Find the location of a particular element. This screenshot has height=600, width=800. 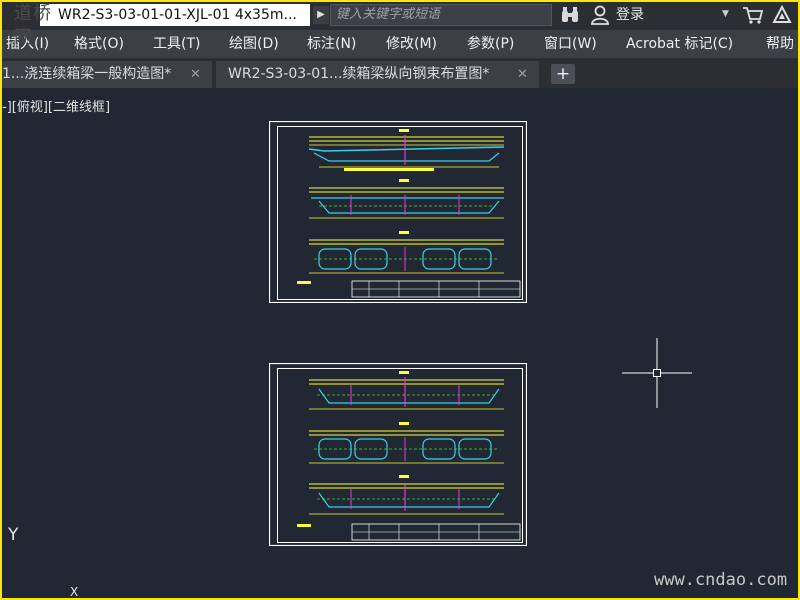

menu-item-parametric: 参数(P) is located at coordinates (490, 44).